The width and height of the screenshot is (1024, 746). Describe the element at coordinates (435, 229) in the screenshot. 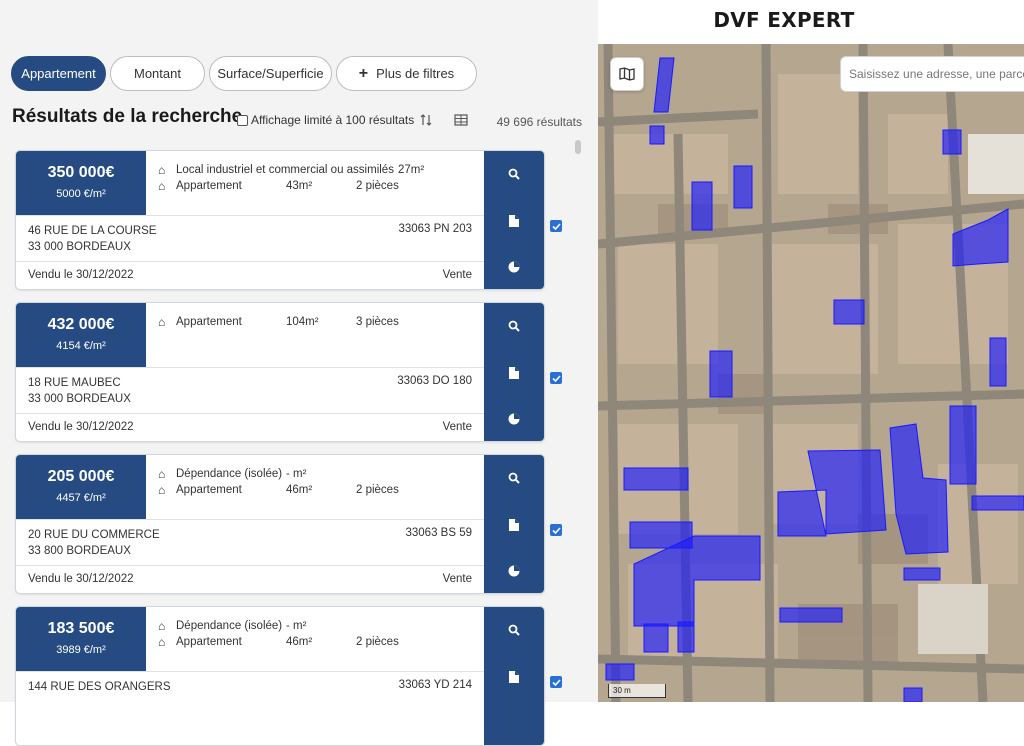

I see `parcel-id: 33063 PN 203` at that location.